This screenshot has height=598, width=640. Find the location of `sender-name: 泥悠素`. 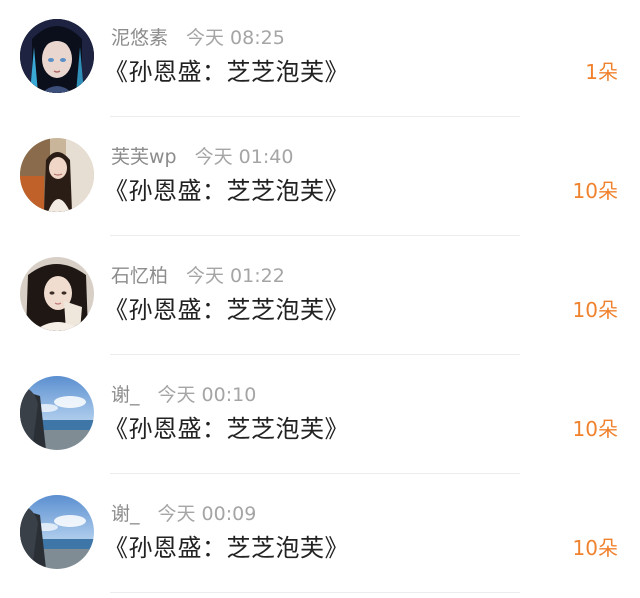

sender-name: 泥悠素 is located at coordinates (140, 38).